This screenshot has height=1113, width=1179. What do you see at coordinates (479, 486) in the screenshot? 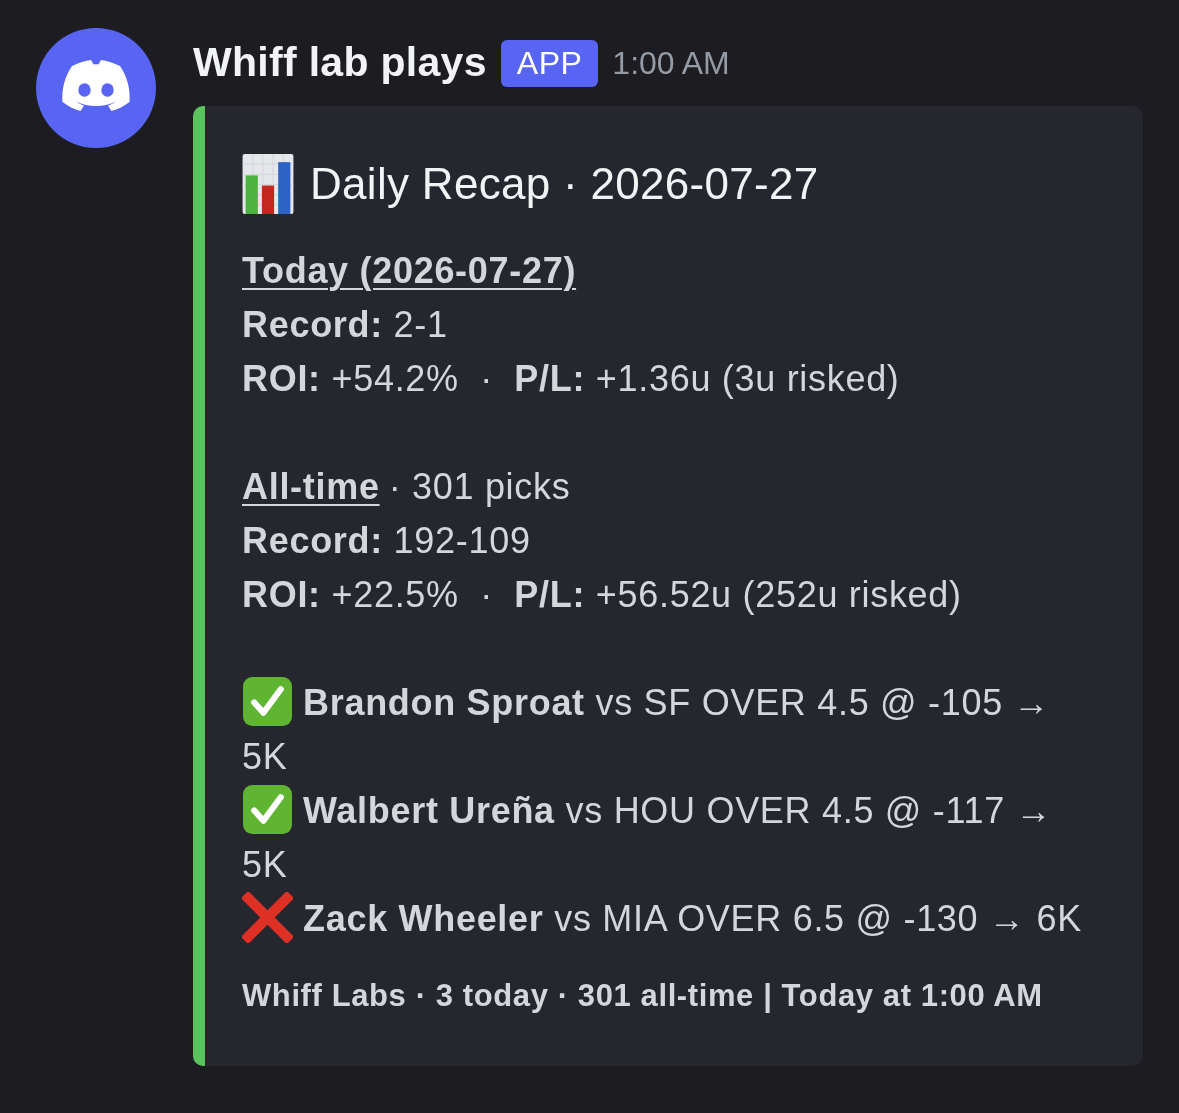
I see `section-note: · 301 picks` at bounding box center [479, 486].